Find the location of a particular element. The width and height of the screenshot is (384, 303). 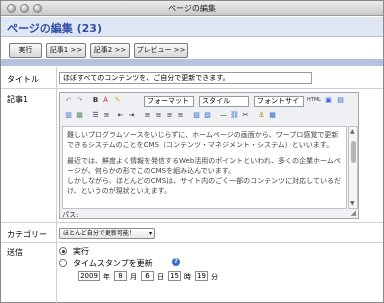

category-select: ほとんど自分で更新可能！ ▾ is located at coordinates (107, 233).